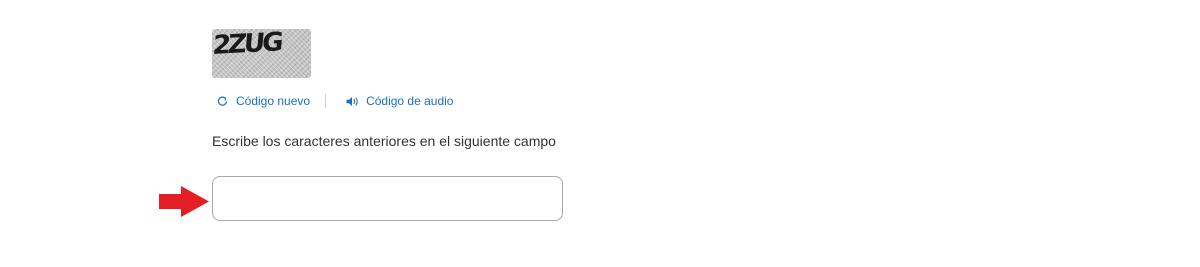 The height and width of the screenshot is (267, 1200). What do you see at coordinates (410, 101) in the screenshot?
I see `audio-code-label: Código de audio` at bounding box center [410, 101].